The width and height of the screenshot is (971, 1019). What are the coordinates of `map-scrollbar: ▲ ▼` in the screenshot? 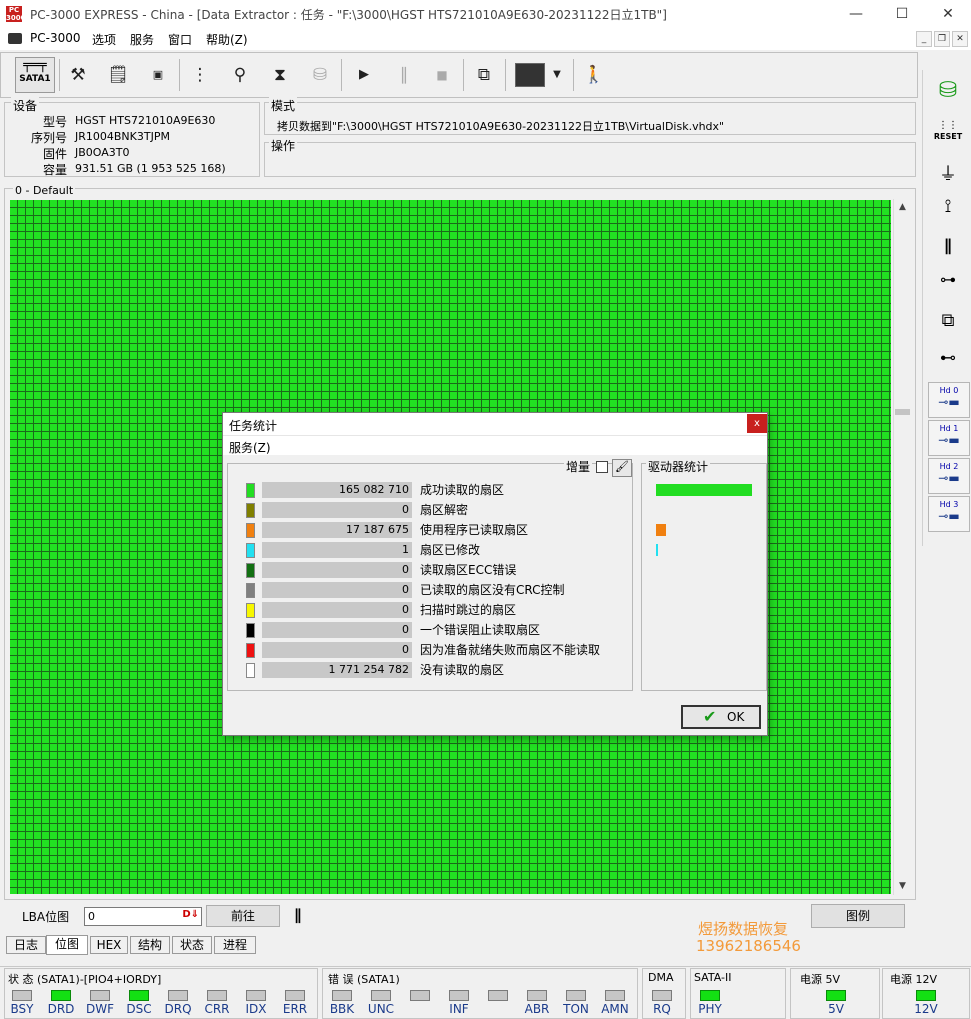 It's located at (901, 547).